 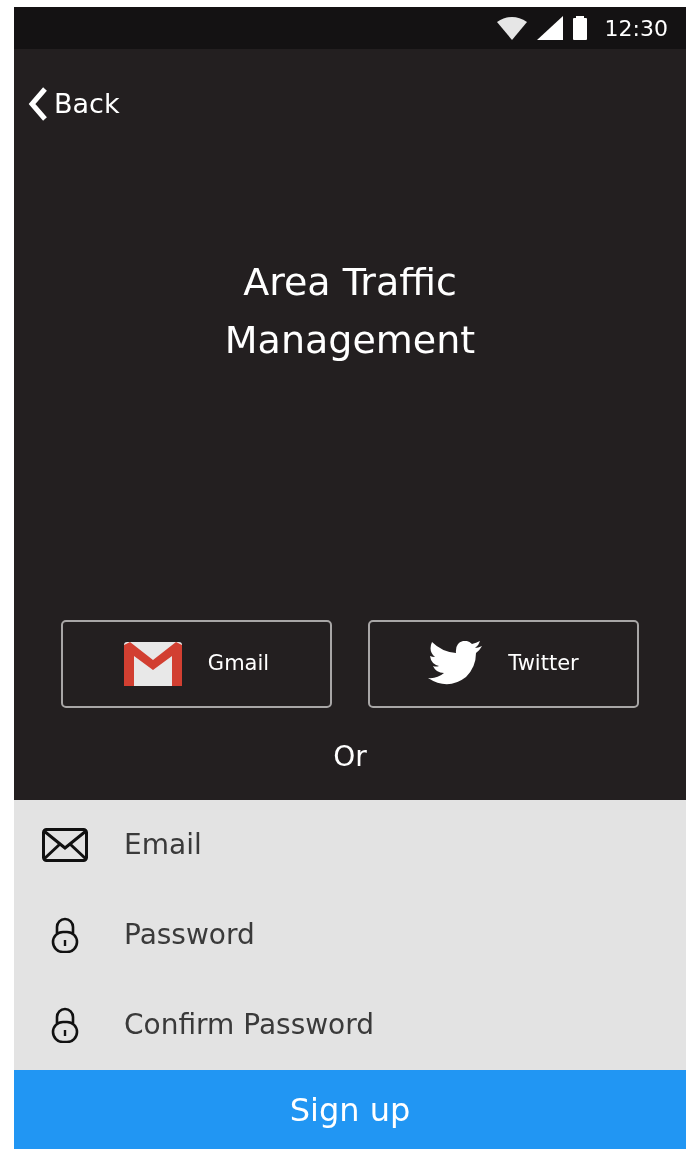 I want to click on password-field: Password, so click(x=405, y=935).